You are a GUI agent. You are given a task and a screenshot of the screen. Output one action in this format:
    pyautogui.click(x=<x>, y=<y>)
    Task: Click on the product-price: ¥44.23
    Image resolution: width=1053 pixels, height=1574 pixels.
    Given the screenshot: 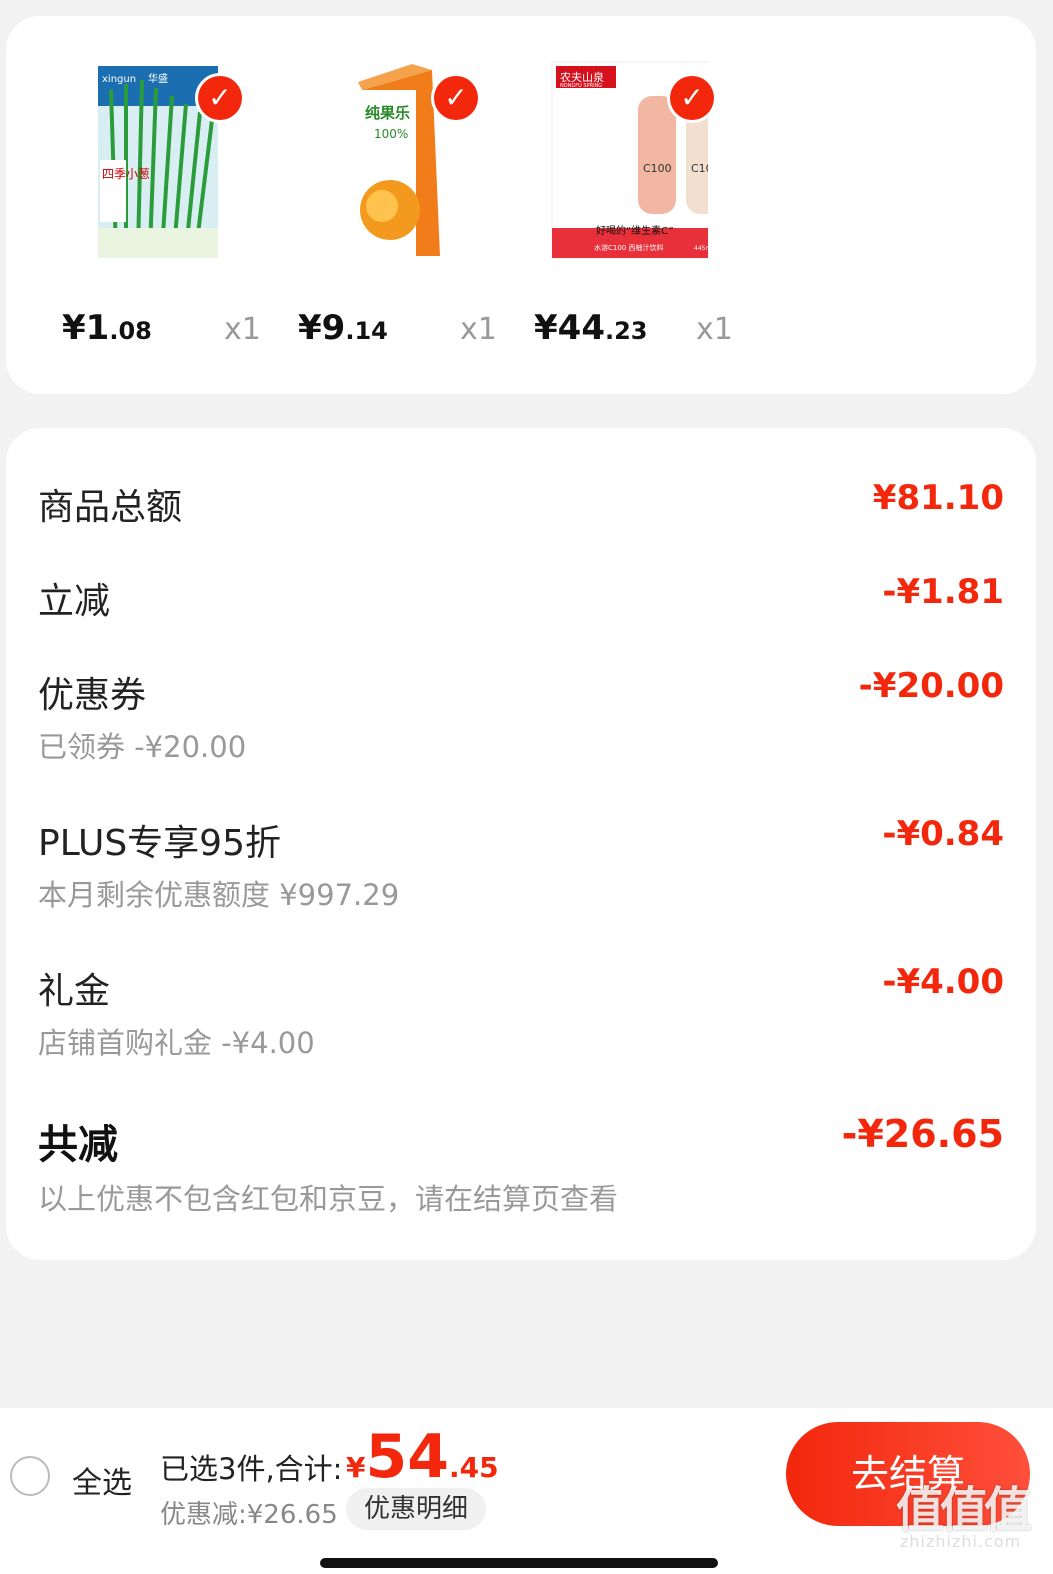 What is the action you would take?
    pyautogui.click(x=591, y=328)
    